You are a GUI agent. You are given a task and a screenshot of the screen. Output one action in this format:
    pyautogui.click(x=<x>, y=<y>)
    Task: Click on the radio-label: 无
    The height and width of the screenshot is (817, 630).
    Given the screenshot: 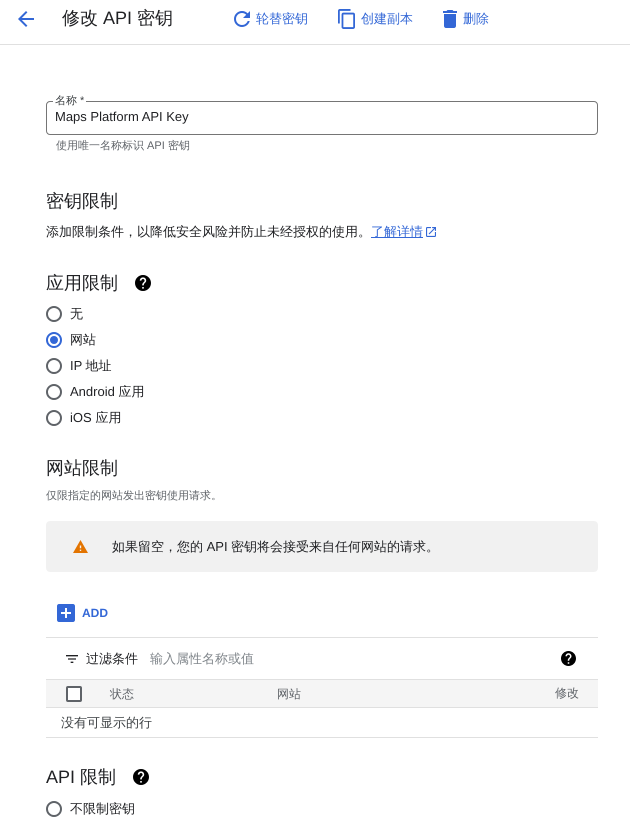 What is the action you would take?
    pyautogui.click(x=76, y=314)
    